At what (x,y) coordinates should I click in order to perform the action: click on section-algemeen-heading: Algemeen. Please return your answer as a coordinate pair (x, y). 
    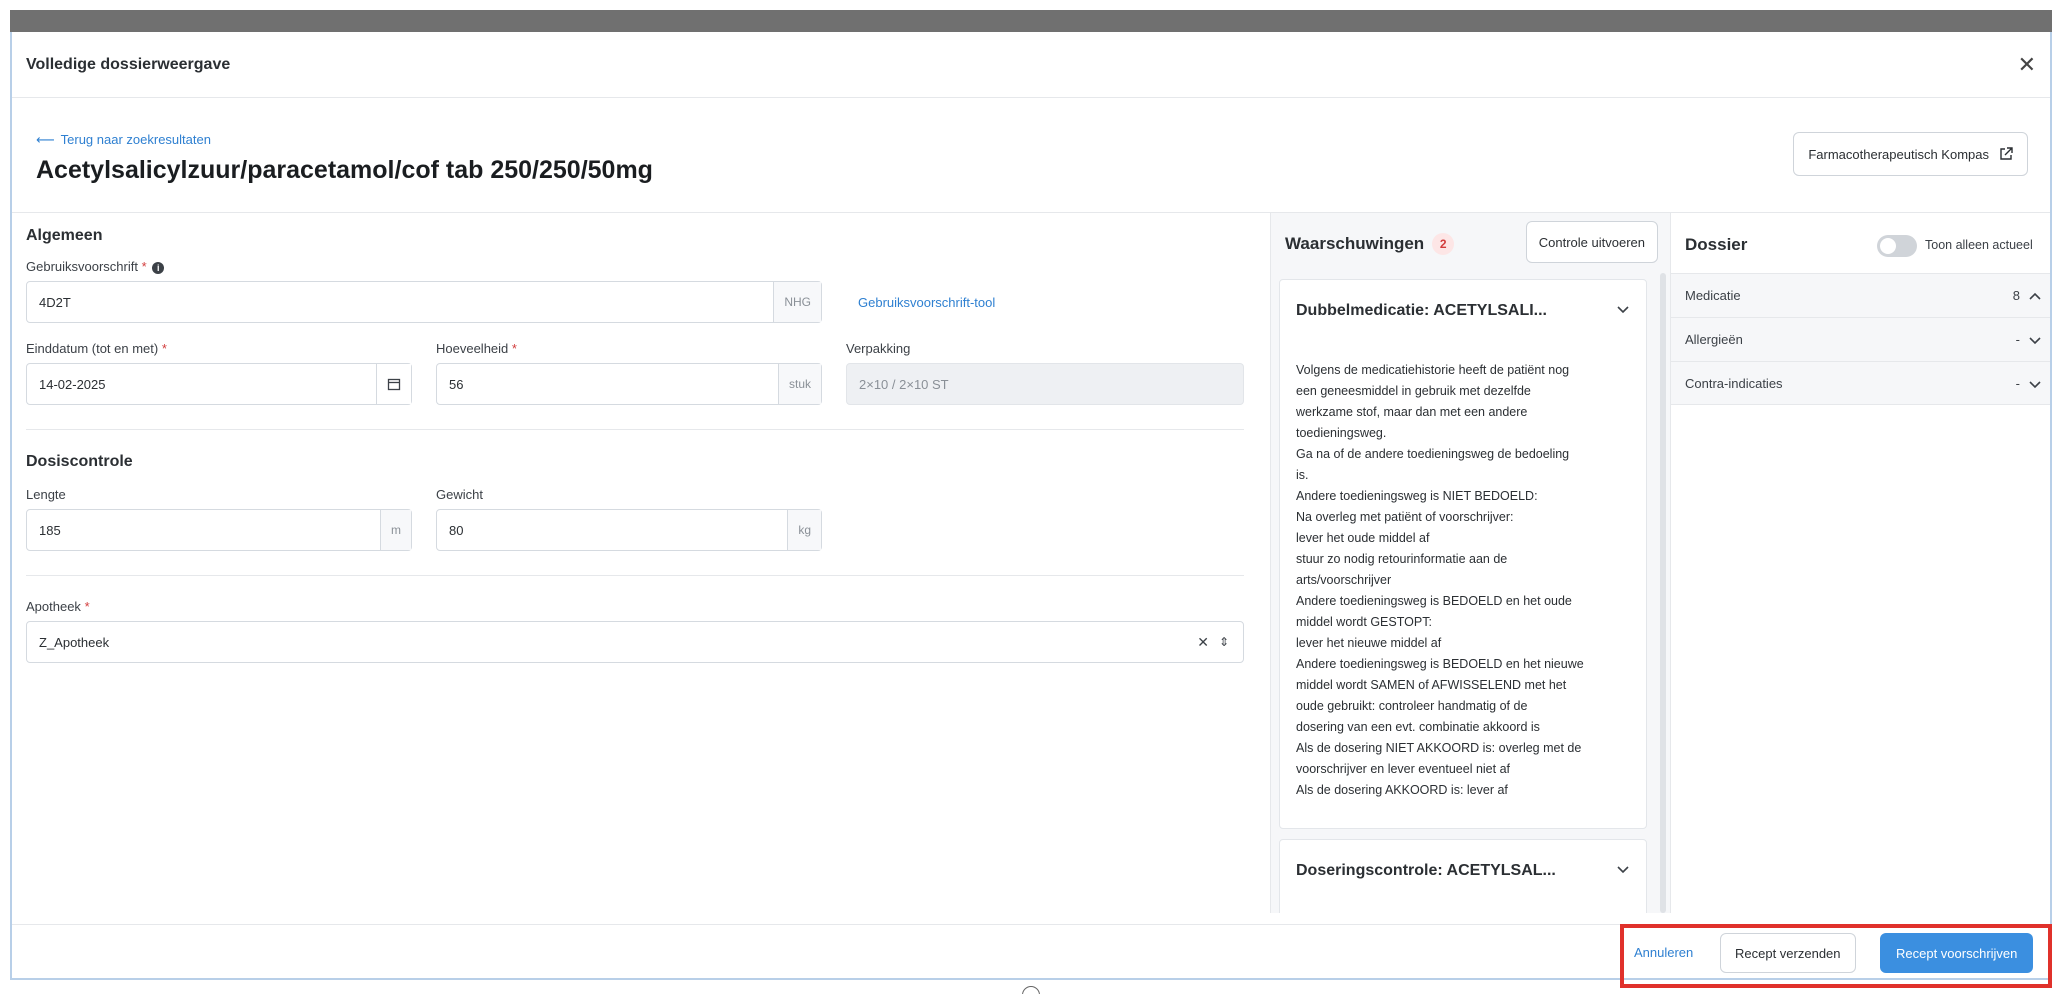
    Looking at the image, I should click on (64, 235).